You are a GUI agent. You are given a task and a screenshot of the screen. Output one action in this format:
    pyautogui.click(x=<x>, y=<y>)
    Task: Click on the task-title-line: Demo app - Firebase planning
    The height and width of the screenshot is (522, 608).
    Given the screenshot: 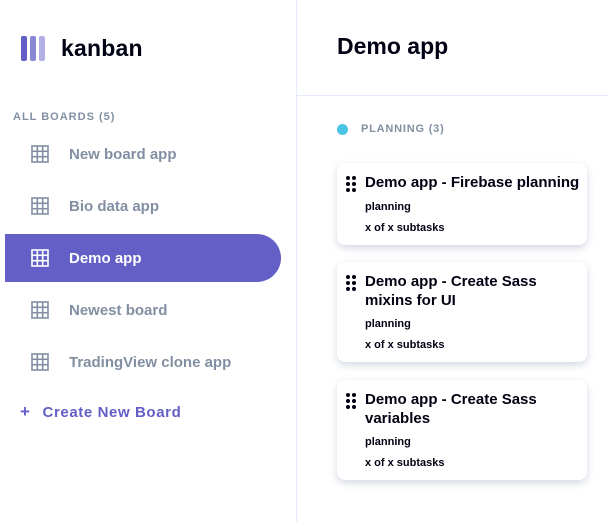 What is the action you would take?
    pyautogui.click(x=472, y=182)
    